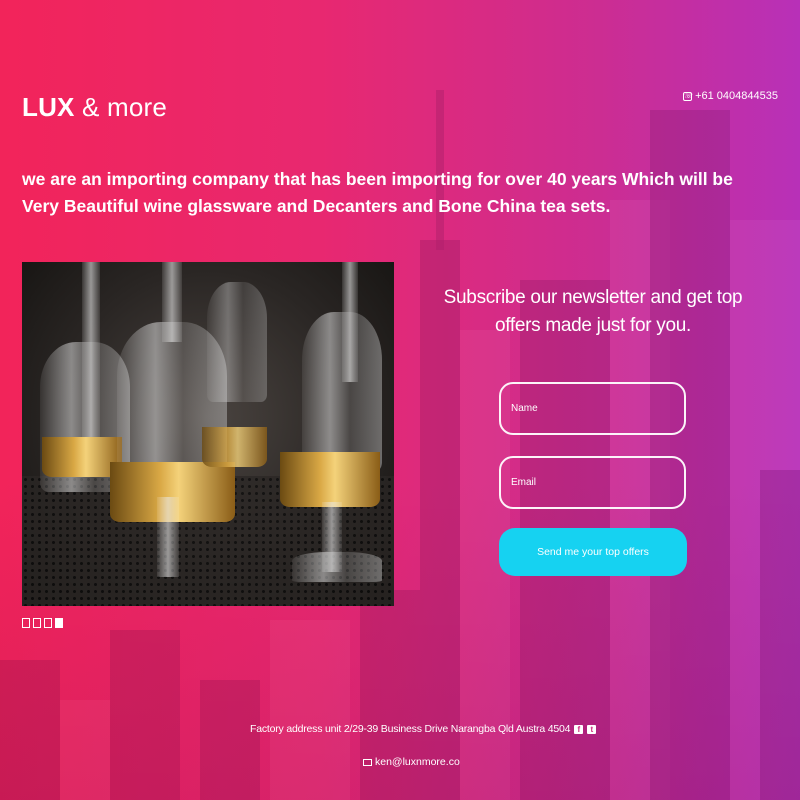 This screenshot has width=800, height=800. Describe the element at coordinates (736, 96) in the screenshot. I see `phone-number: +61 0404844535` at that location.